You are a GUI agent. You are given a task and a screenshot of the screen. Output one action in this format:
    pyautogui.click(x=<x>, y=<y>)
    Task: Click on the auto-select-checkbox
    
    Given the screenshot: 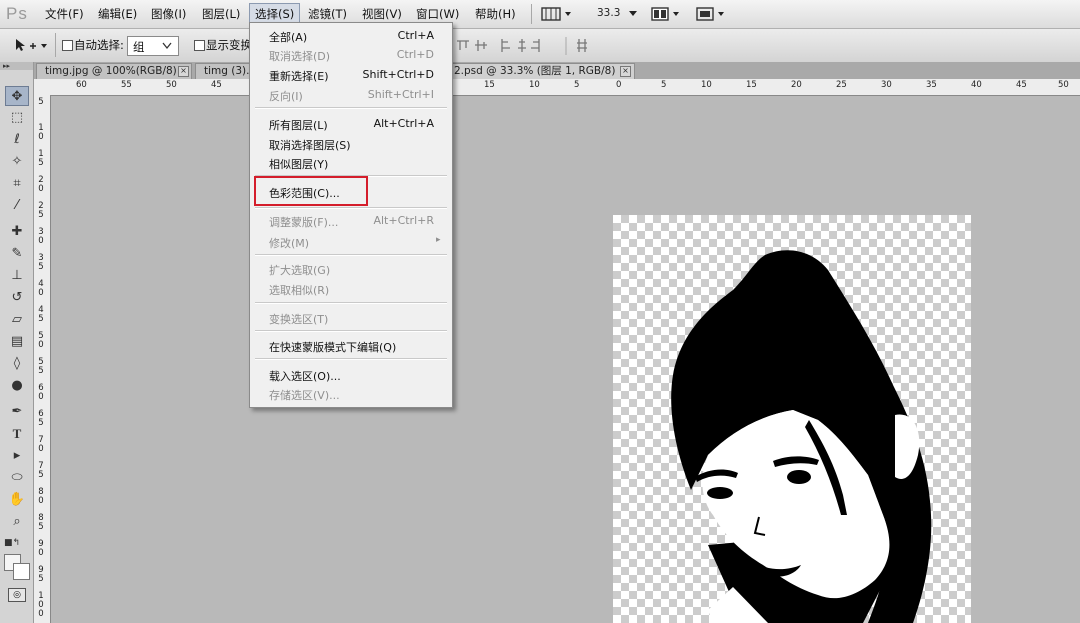 What is the action you would take?
    pyautogui.click(x=67, y=45)
    